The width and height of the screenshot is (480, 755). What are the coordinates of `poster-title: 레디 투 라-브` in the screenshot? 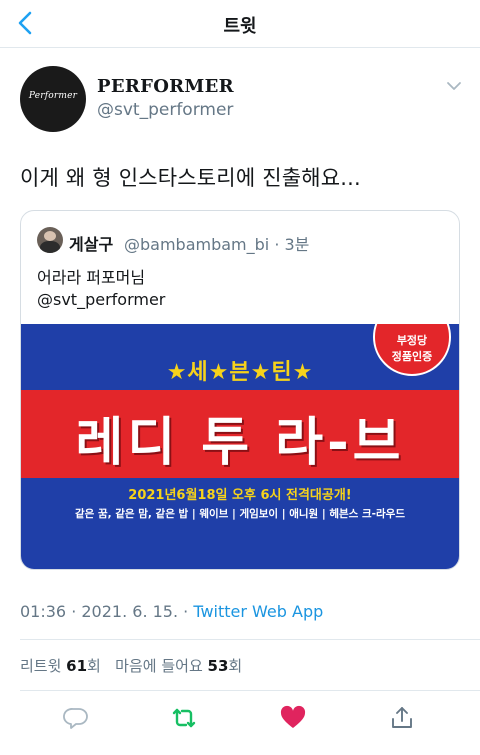 It's located at (240, 443).